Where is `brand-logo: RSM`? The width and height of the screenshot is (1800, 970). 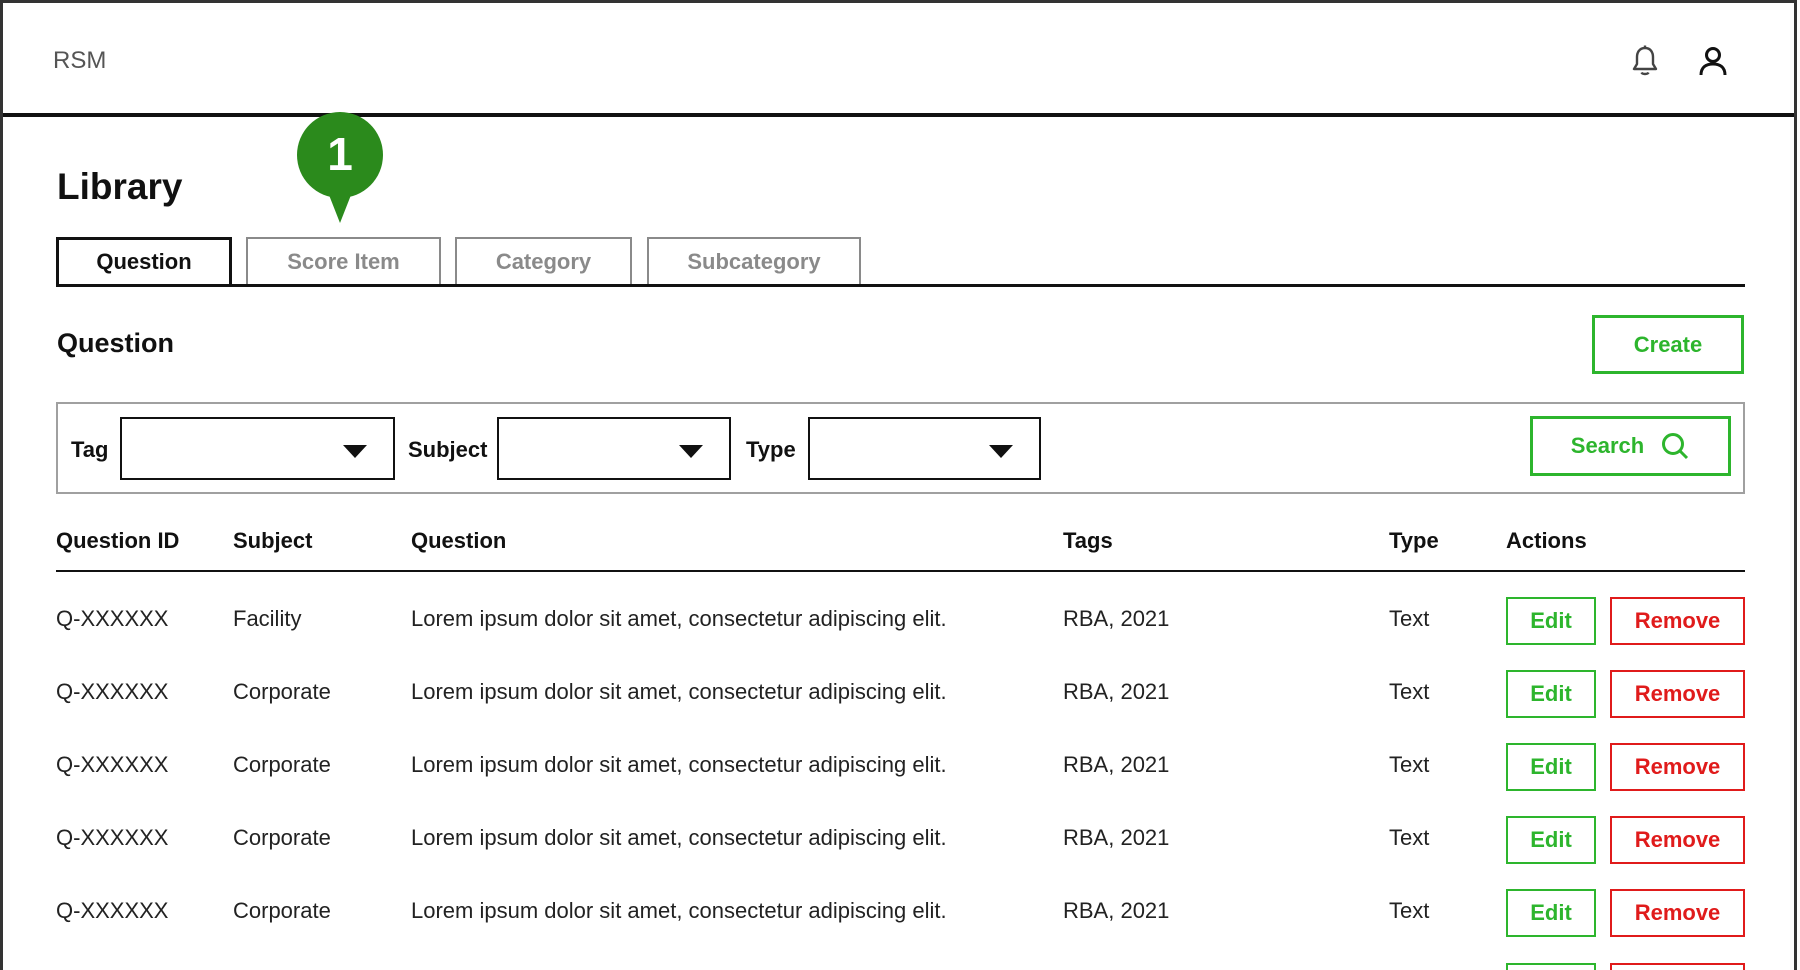 brand-logo: RSM is located at coordinates (79, 61).